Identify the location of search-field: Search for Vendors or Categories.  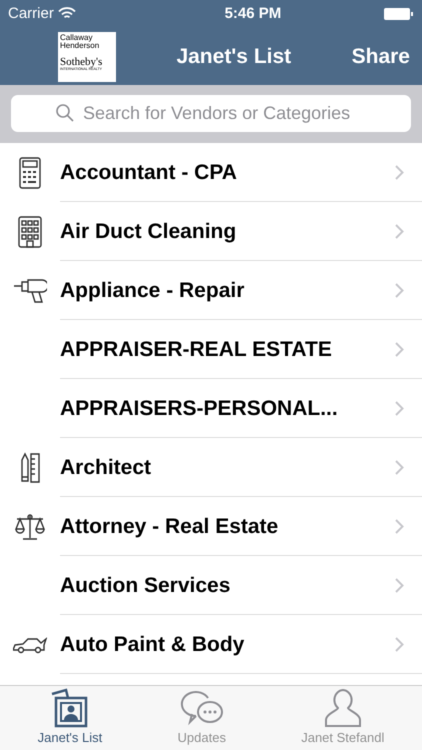
(211, 113).